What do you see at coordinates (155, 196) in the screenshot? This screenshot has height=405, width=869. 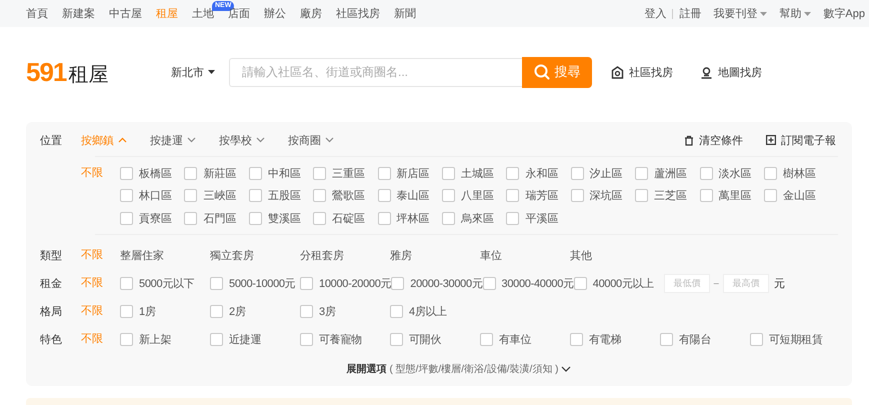 I see `option-label: 林口區` at bounding box center [155, 196].